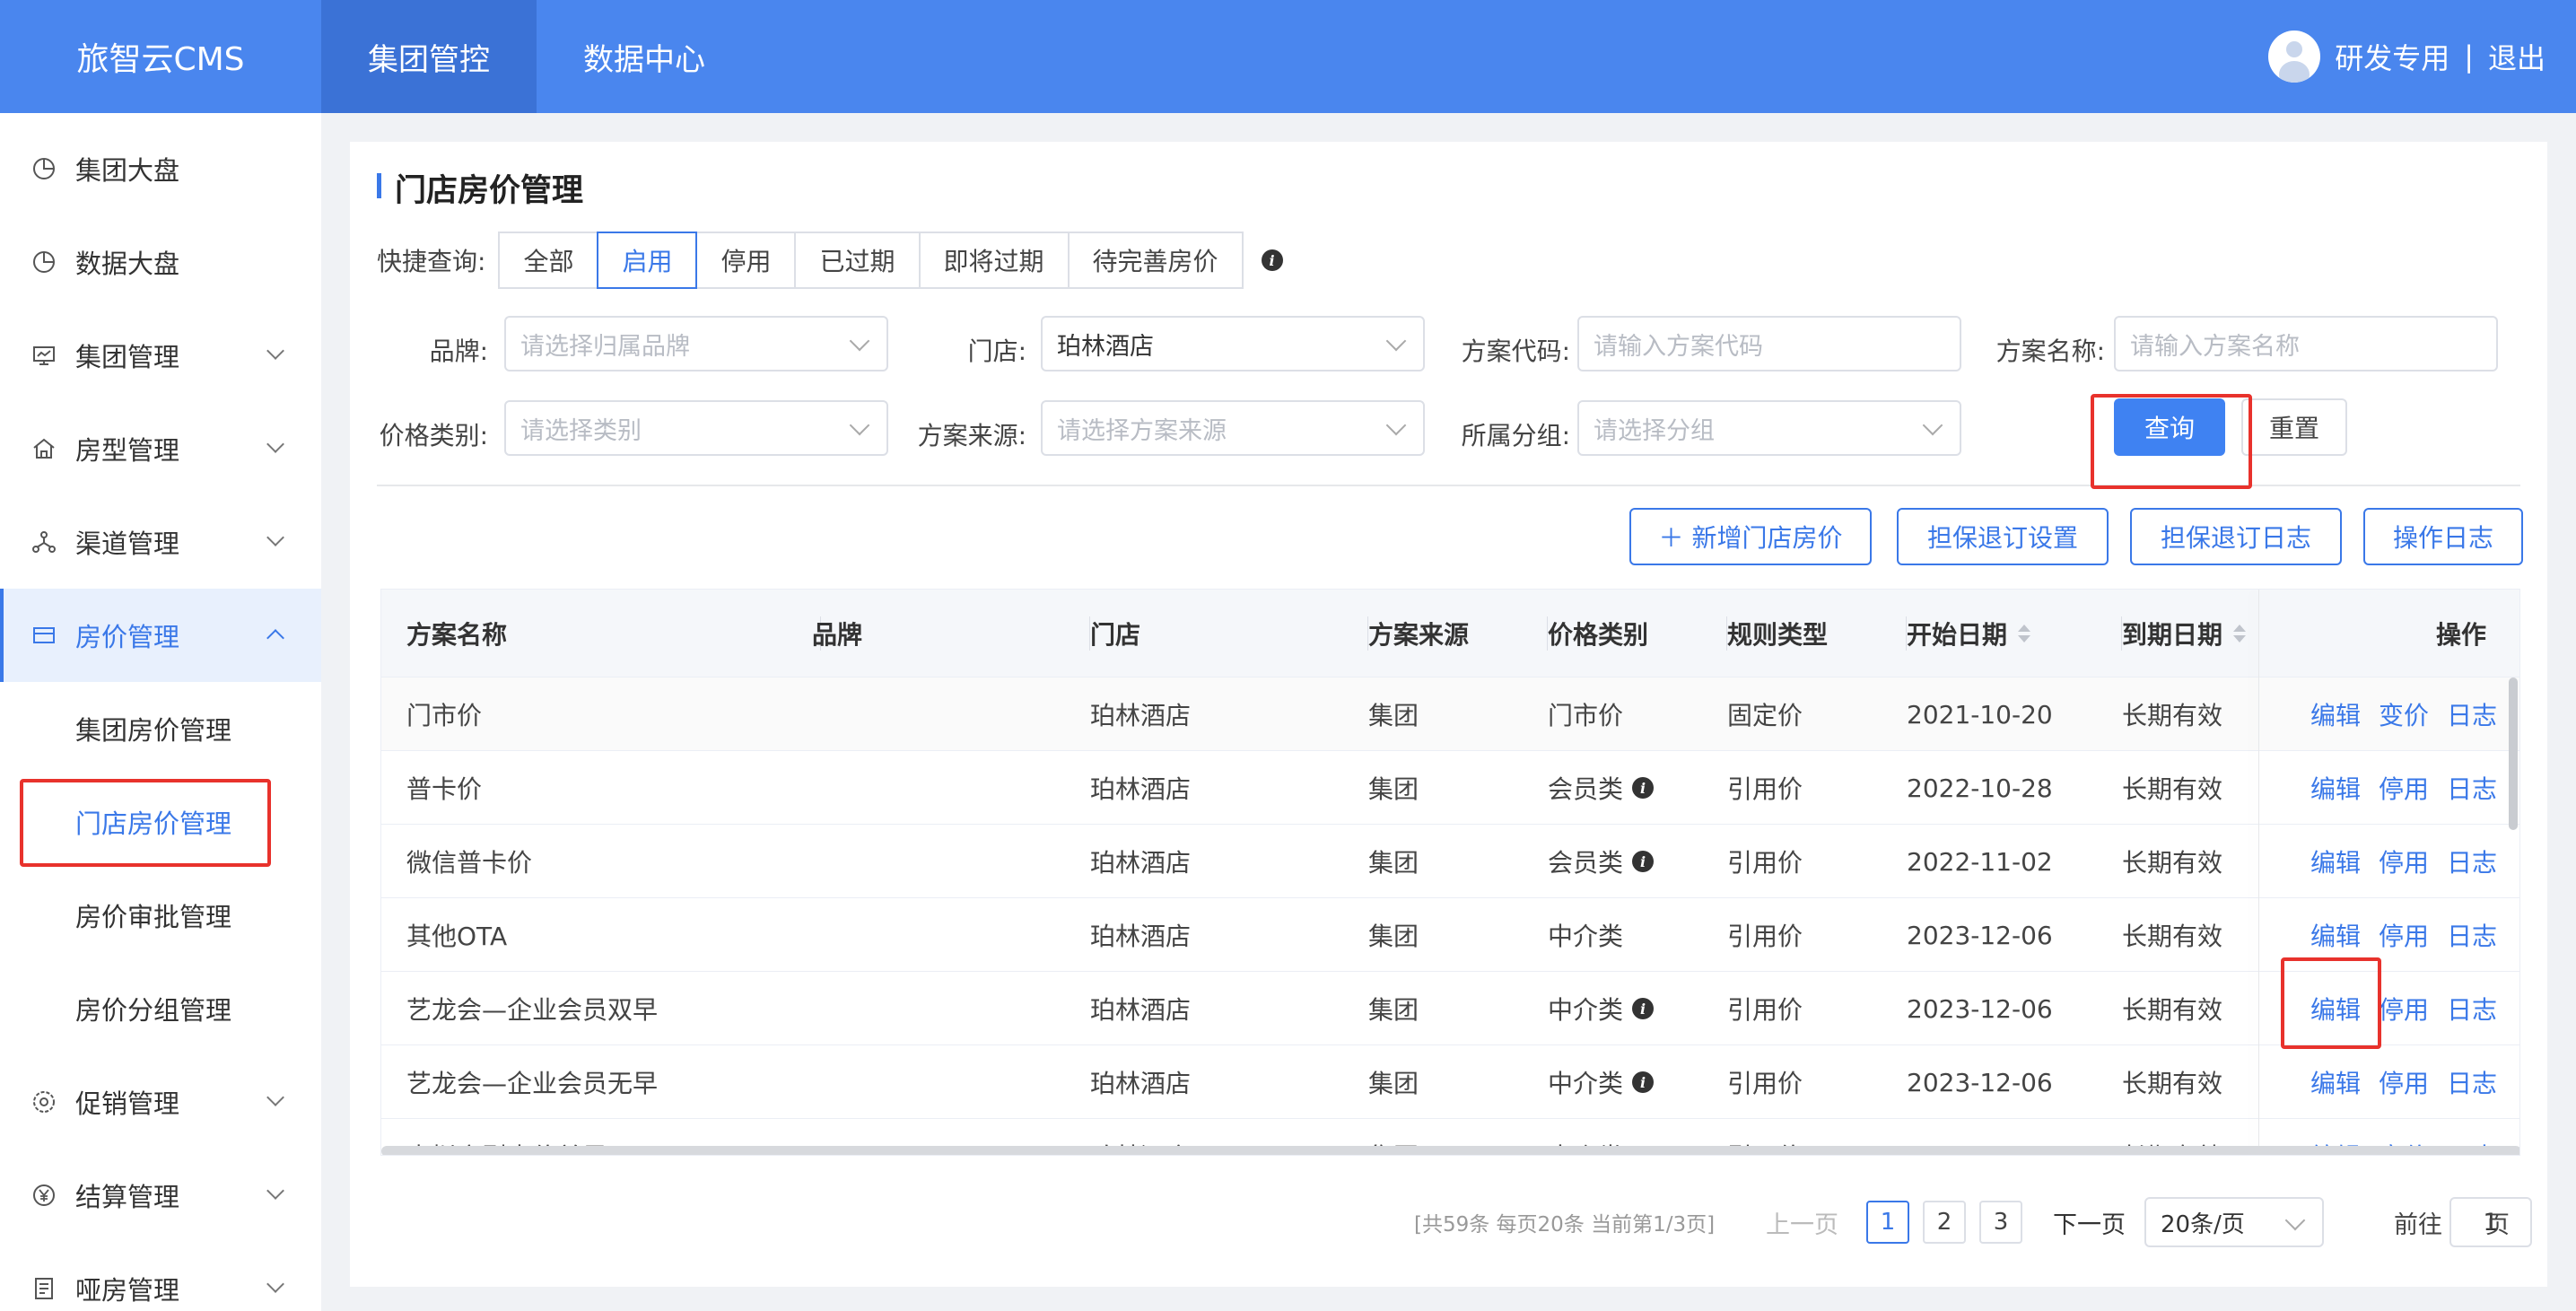  I want to click on sidebar-item-group-dashboard: 集团大盘, so click(161, 169).